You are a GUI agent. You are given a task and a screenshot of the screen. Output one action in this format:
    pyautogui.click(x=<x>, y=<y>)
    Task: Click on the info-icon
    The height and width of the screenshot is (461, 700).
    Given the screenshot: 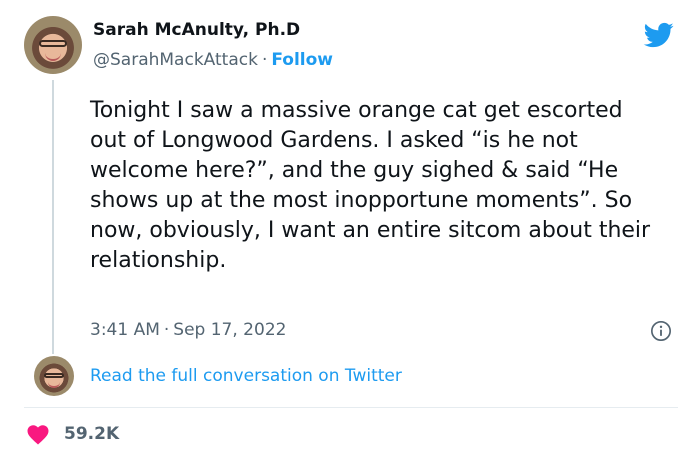 What is the action you would take?
    pyautogui.click(x=661, y=331)
    